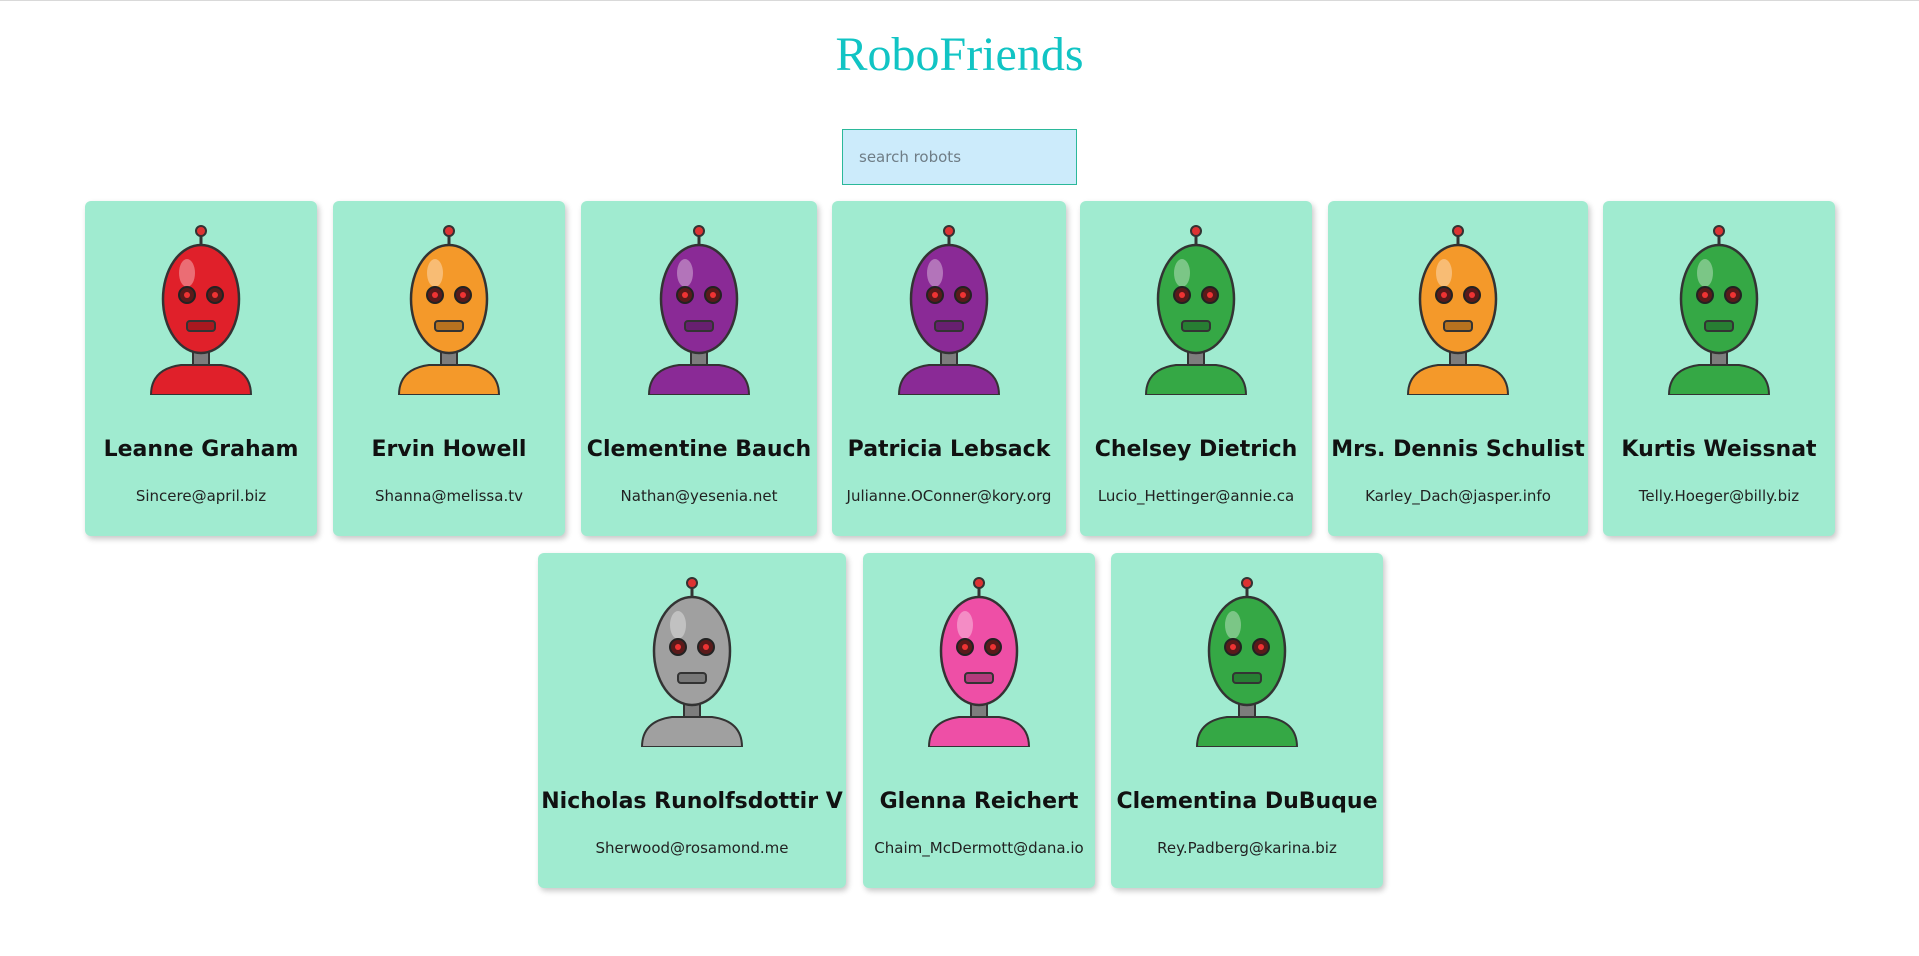  Describe the element at coordinates (1247, 801) in the screenshot. I see `robot-name: Clementina DuBuque` at that location.